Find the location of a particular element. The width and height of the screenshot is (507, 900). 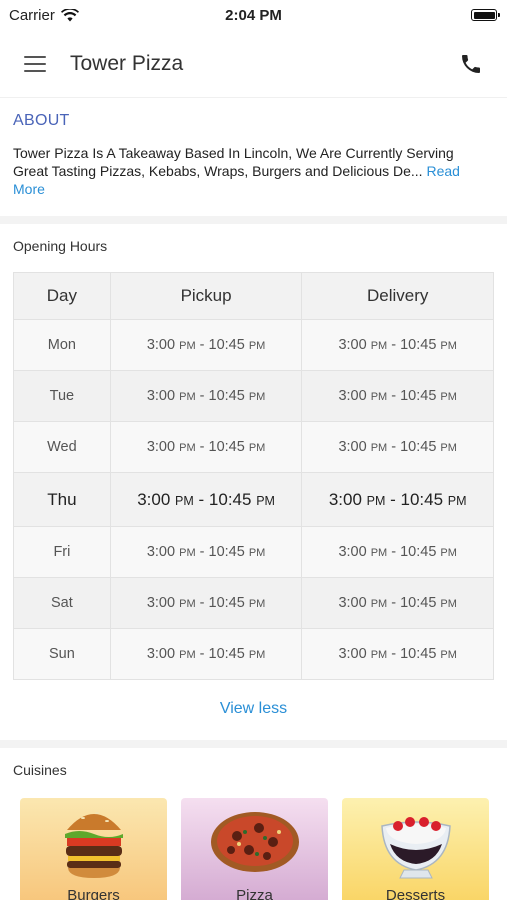

cuisine-cards: Burgers Pizza Desserts is located at coordinates (253, 849).